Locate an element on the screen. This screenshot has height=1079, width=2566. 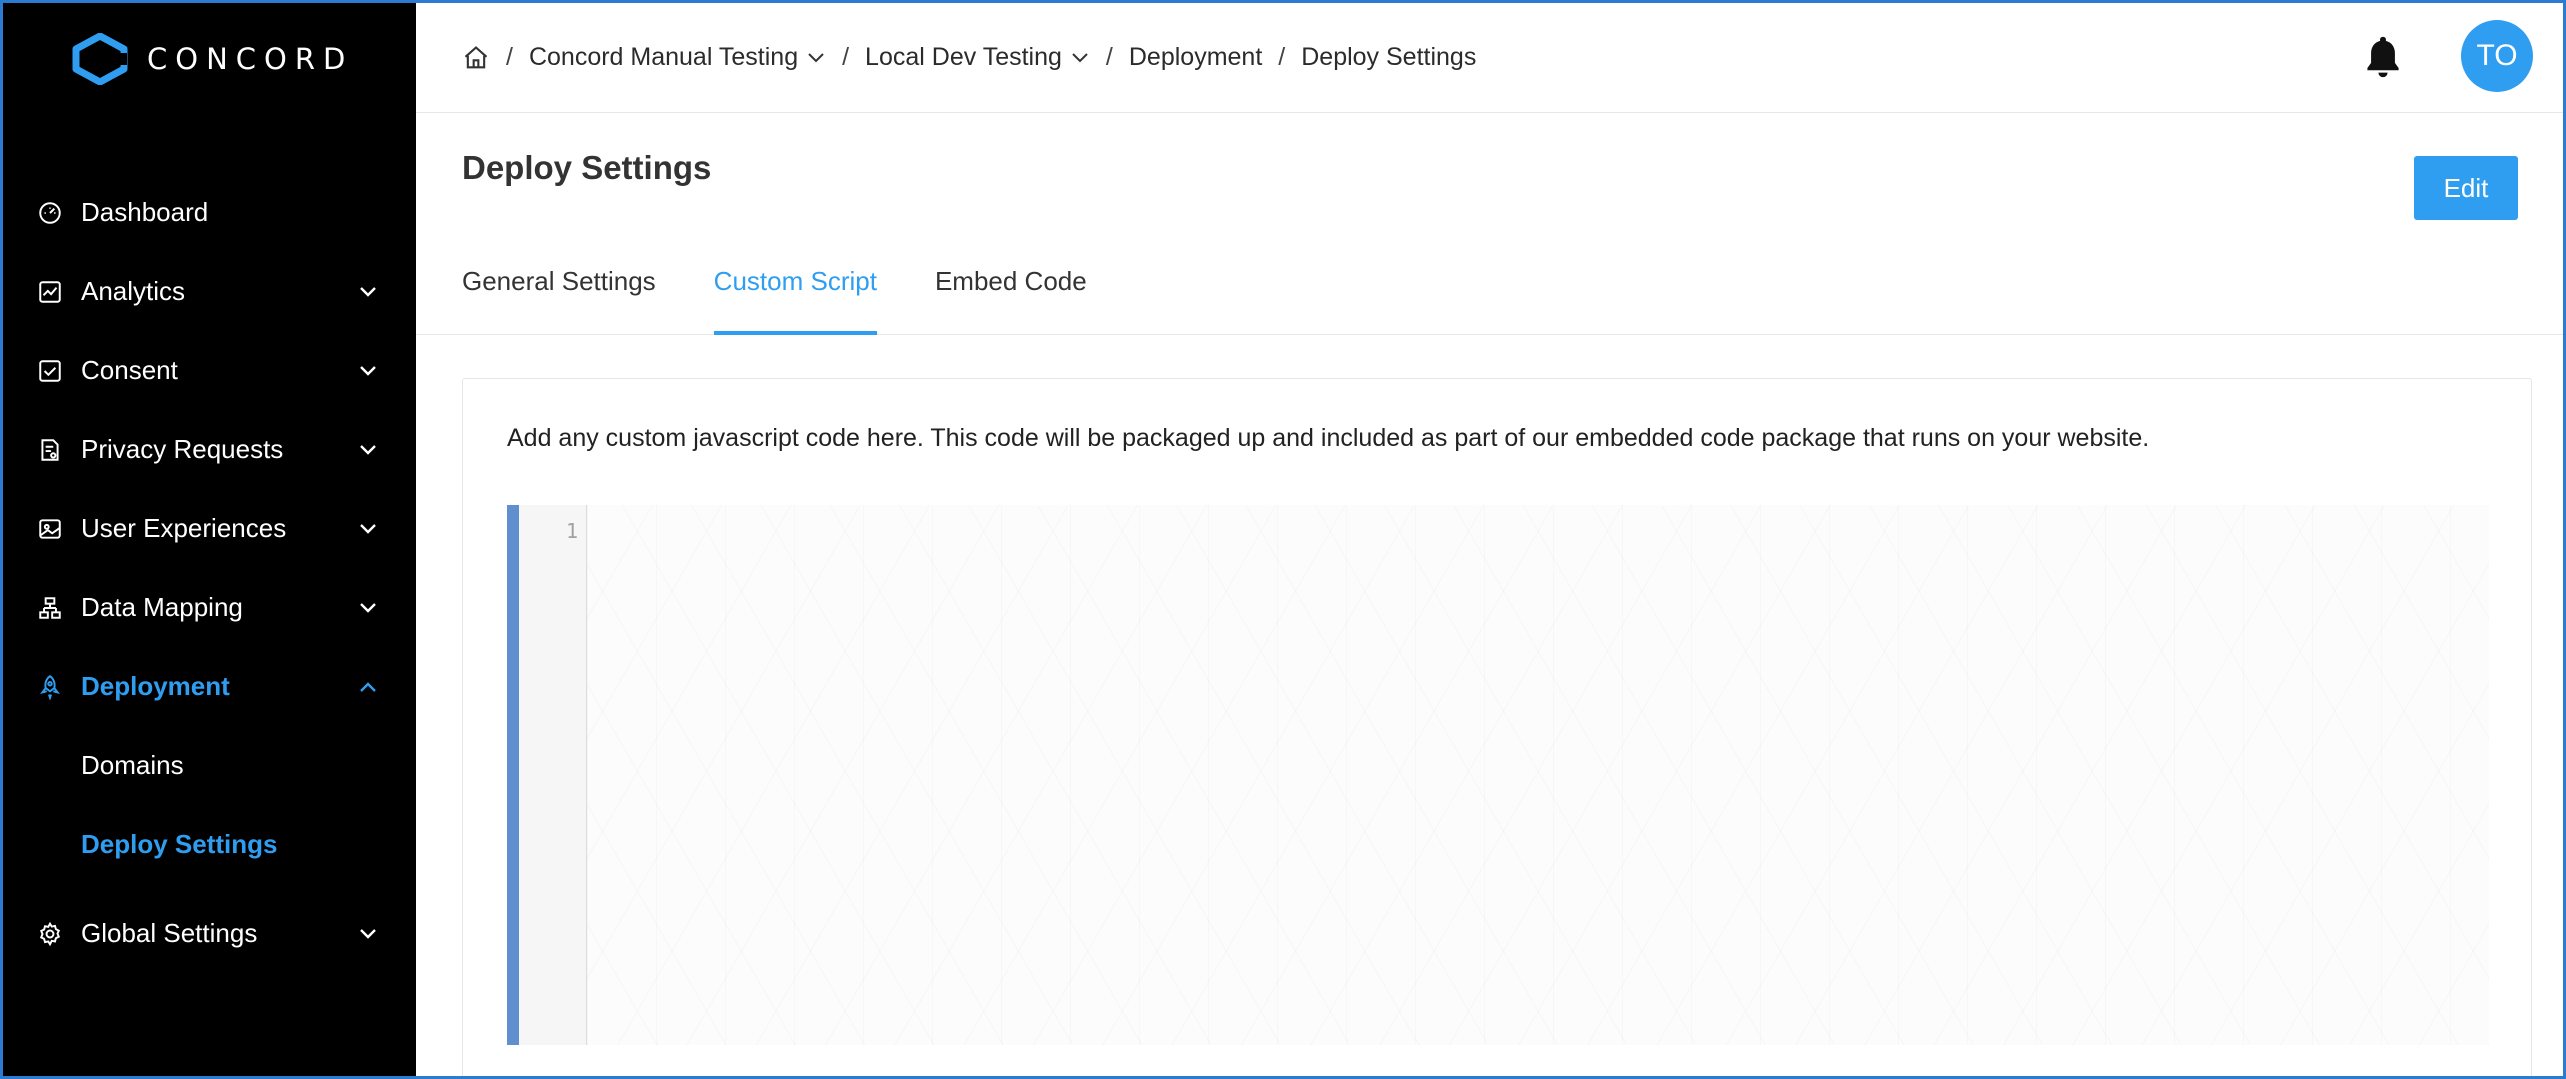
sidebar-item-global-settings: Global Settings is located at coordinates (209, 933).